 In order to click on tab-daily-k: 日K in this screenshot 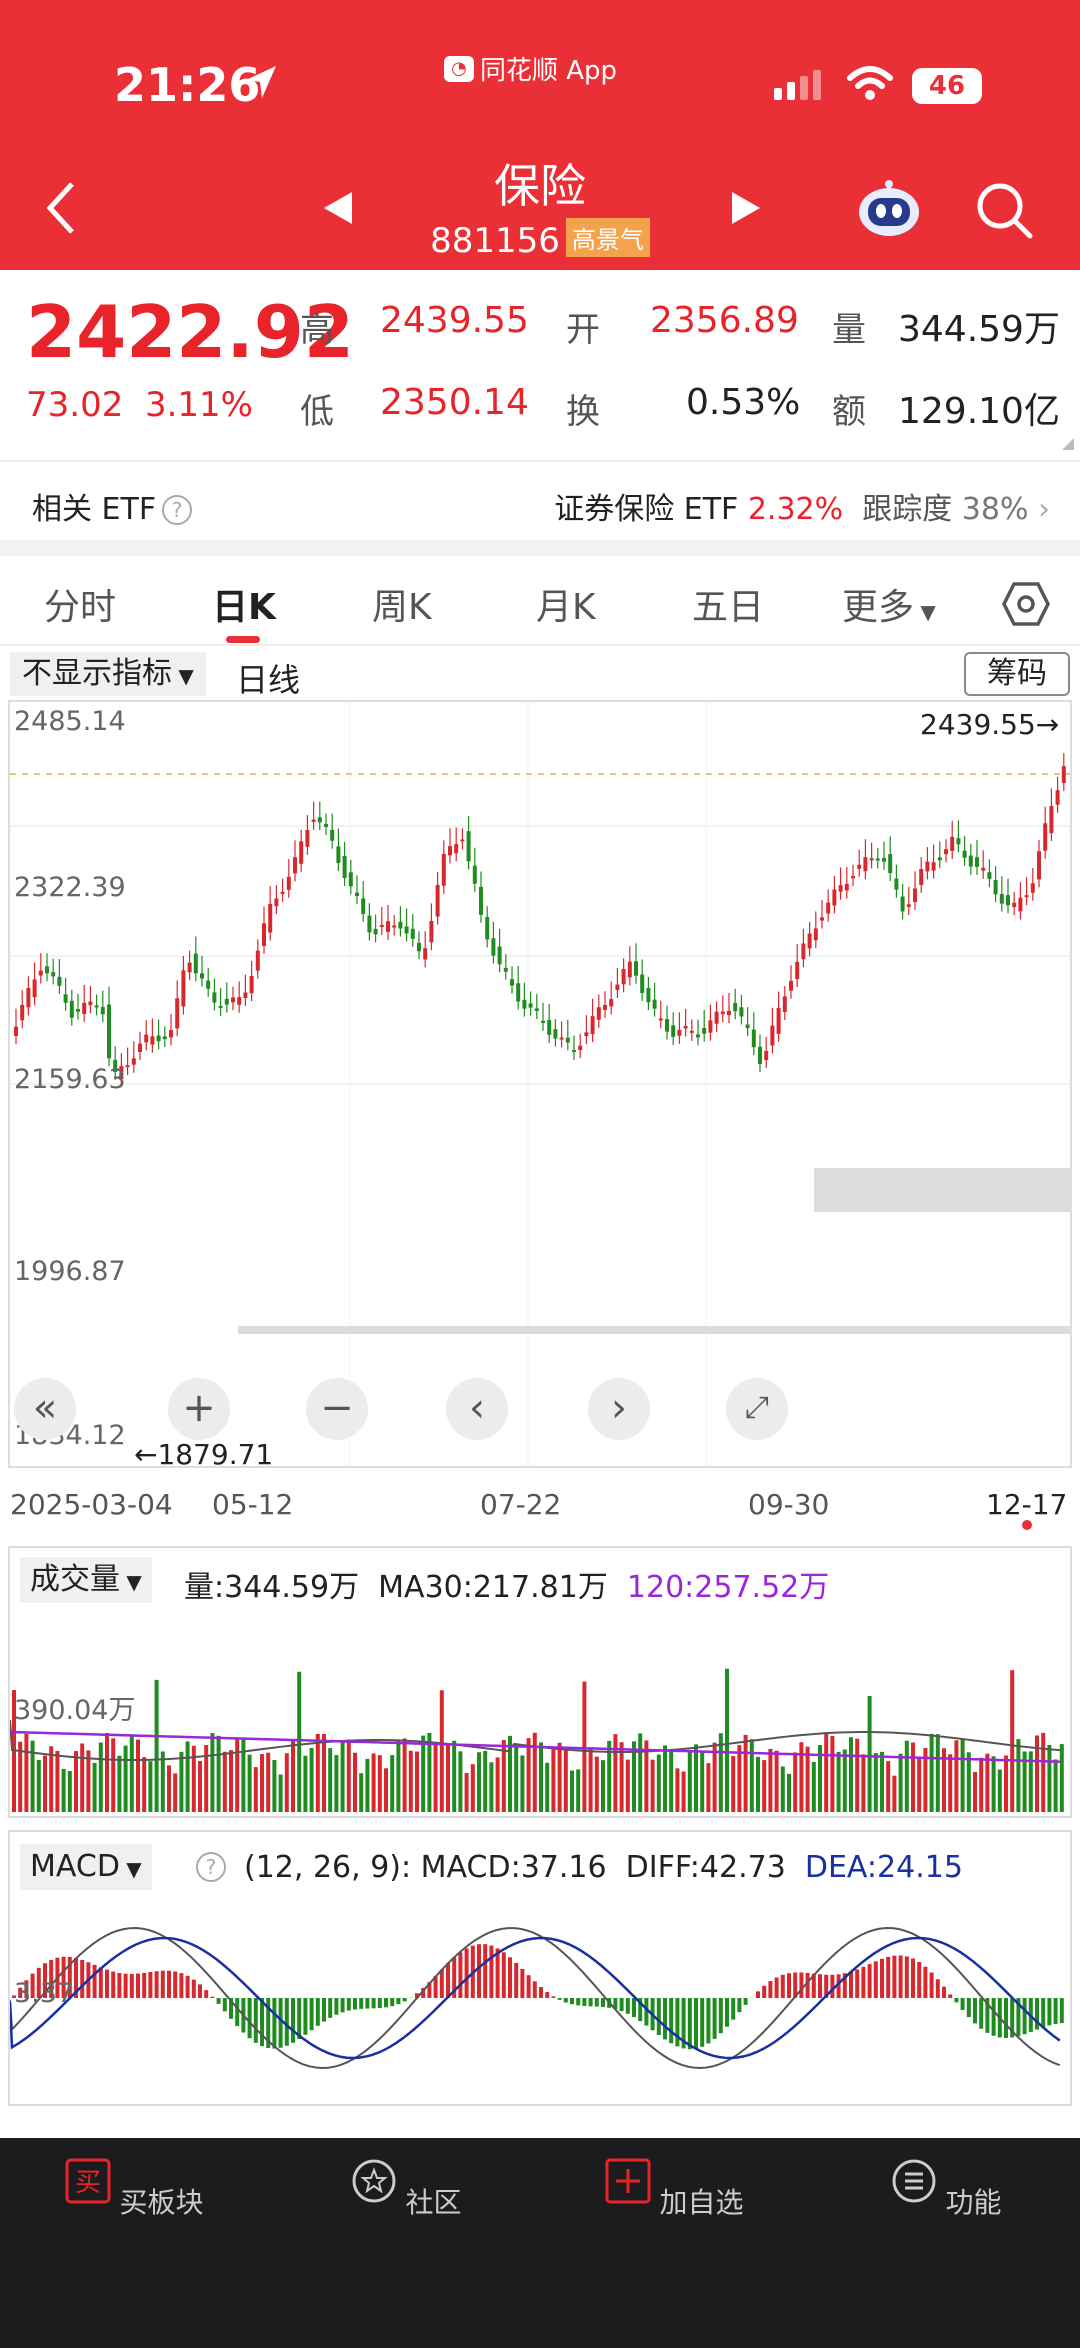, I will do `click(244, 604)`.